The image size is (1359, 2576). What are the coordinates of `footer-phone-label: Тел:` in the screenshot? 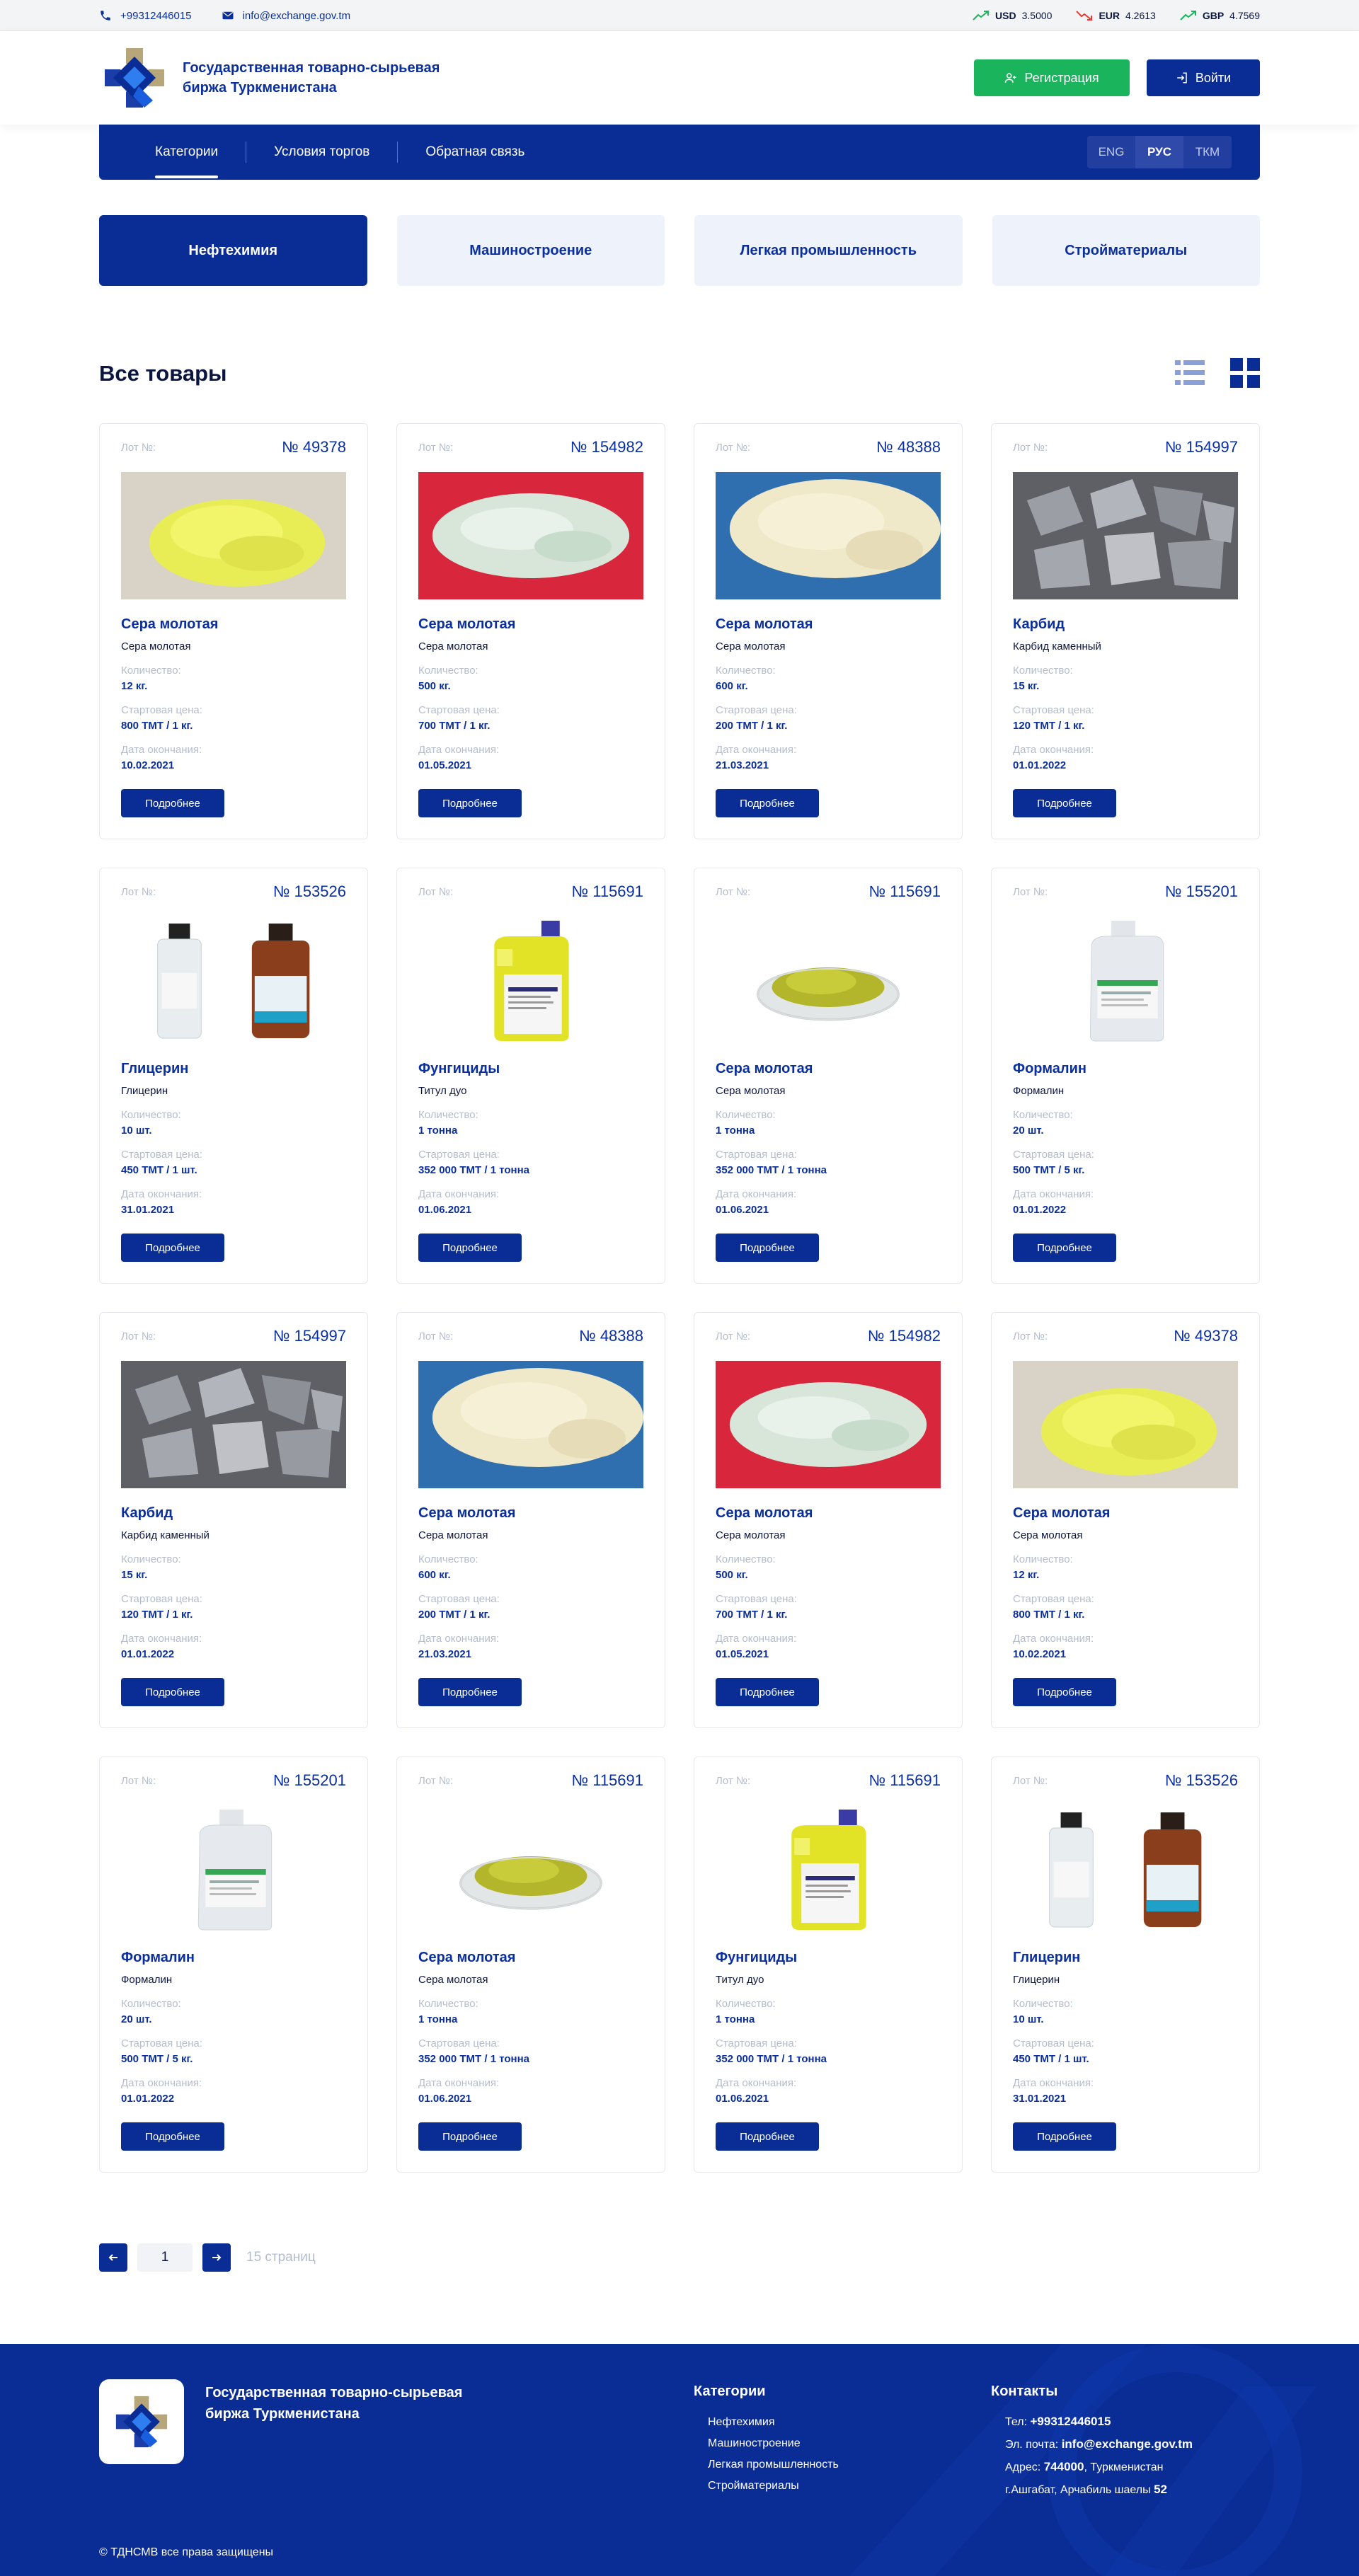 It's located at (1017, 2422).